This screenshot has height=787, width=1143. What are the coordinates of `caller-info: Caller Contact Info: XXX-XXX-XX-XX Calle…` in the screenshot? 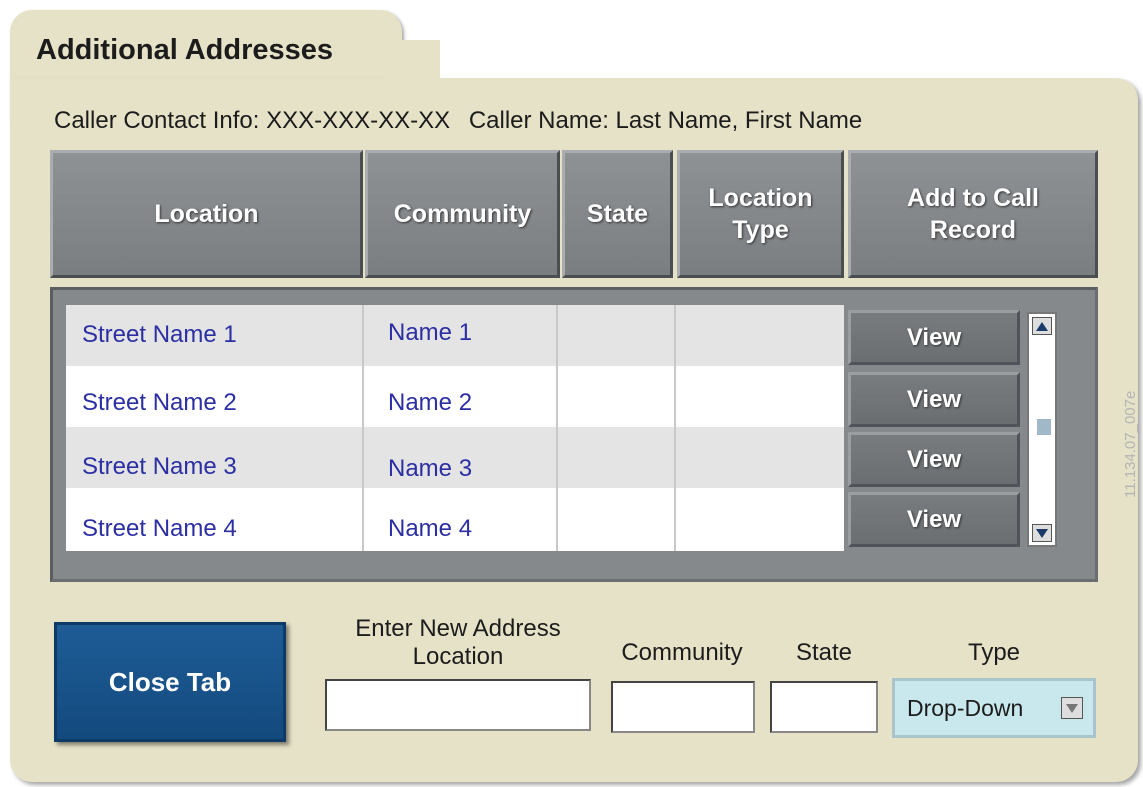 It's located at (464, 121).